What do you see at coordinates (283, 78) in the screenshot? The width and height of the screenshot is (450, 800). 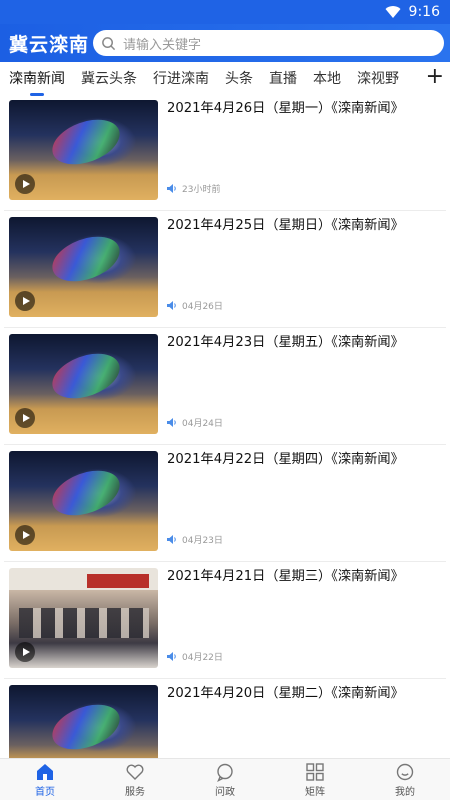 I see `tab-live: 直播` at bounding box center [283, 78].